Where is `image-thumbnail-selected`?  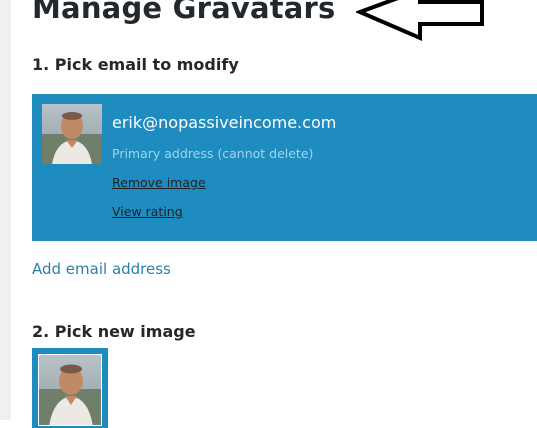
image-thumbnail-selected is located at coordinates (70, 388).